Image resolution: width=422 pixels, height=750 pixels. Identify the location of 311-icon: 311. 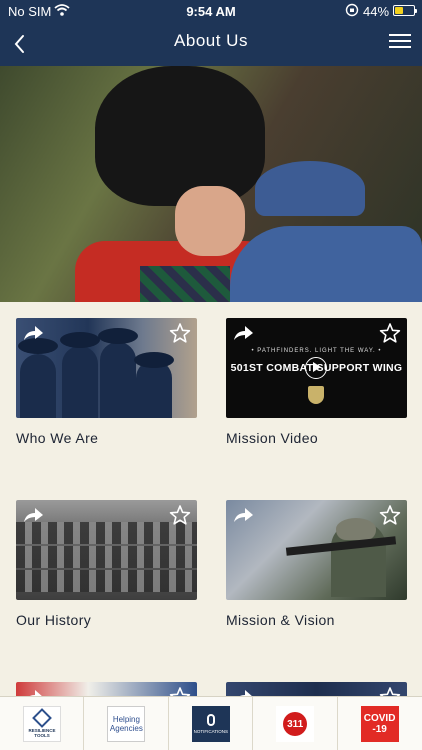
(295, 724).